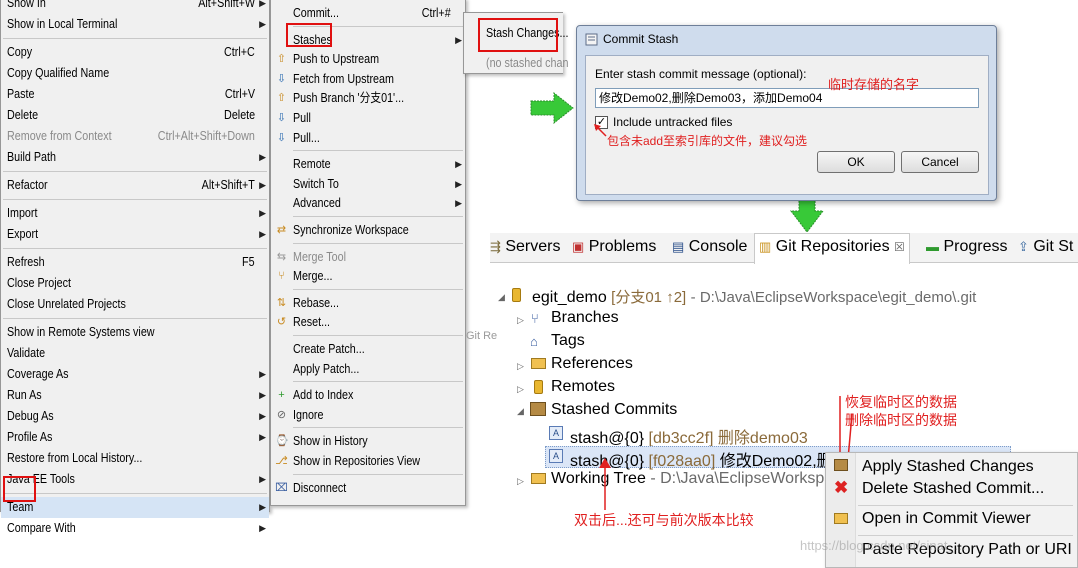 The height and width of the screenshot is (568, 1078). What do you see at coordinates (946, 519) in the screenshot?
I see `open-commit-viewer-item: Open in Commit Viewer` at bounding box center [946, 519].